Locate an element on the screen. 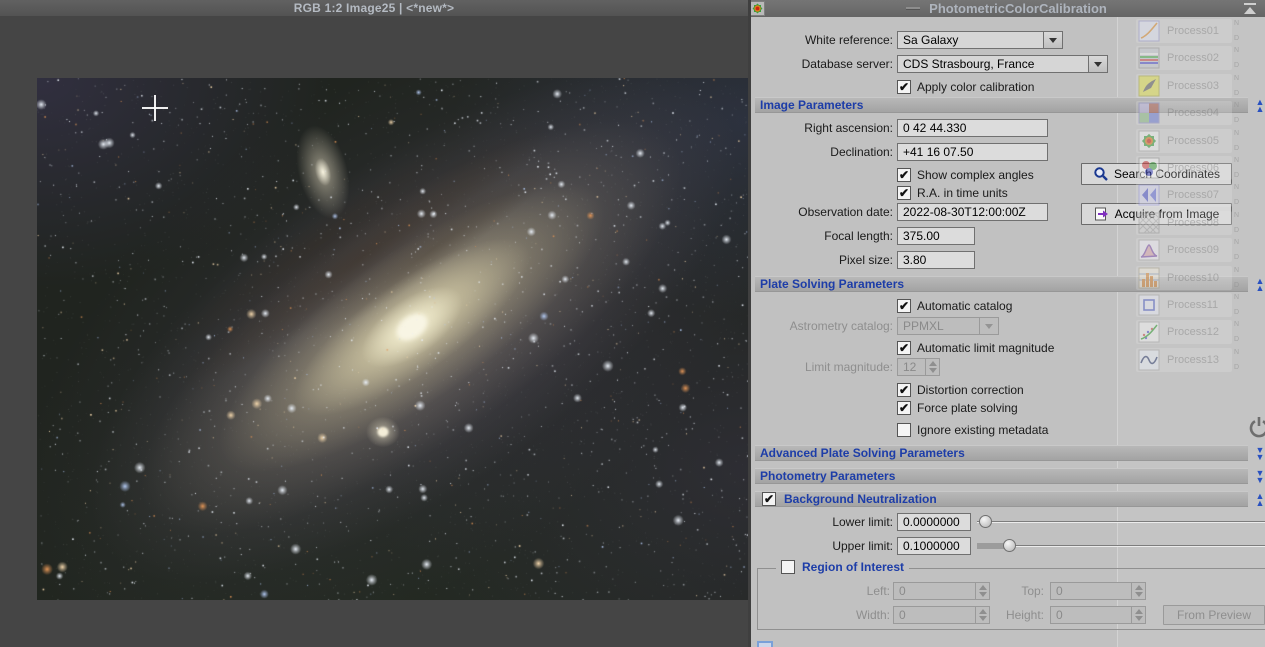  image-window-title: RGB 1:2 Image25 | <*new*> is located at coordinates (374, 8).